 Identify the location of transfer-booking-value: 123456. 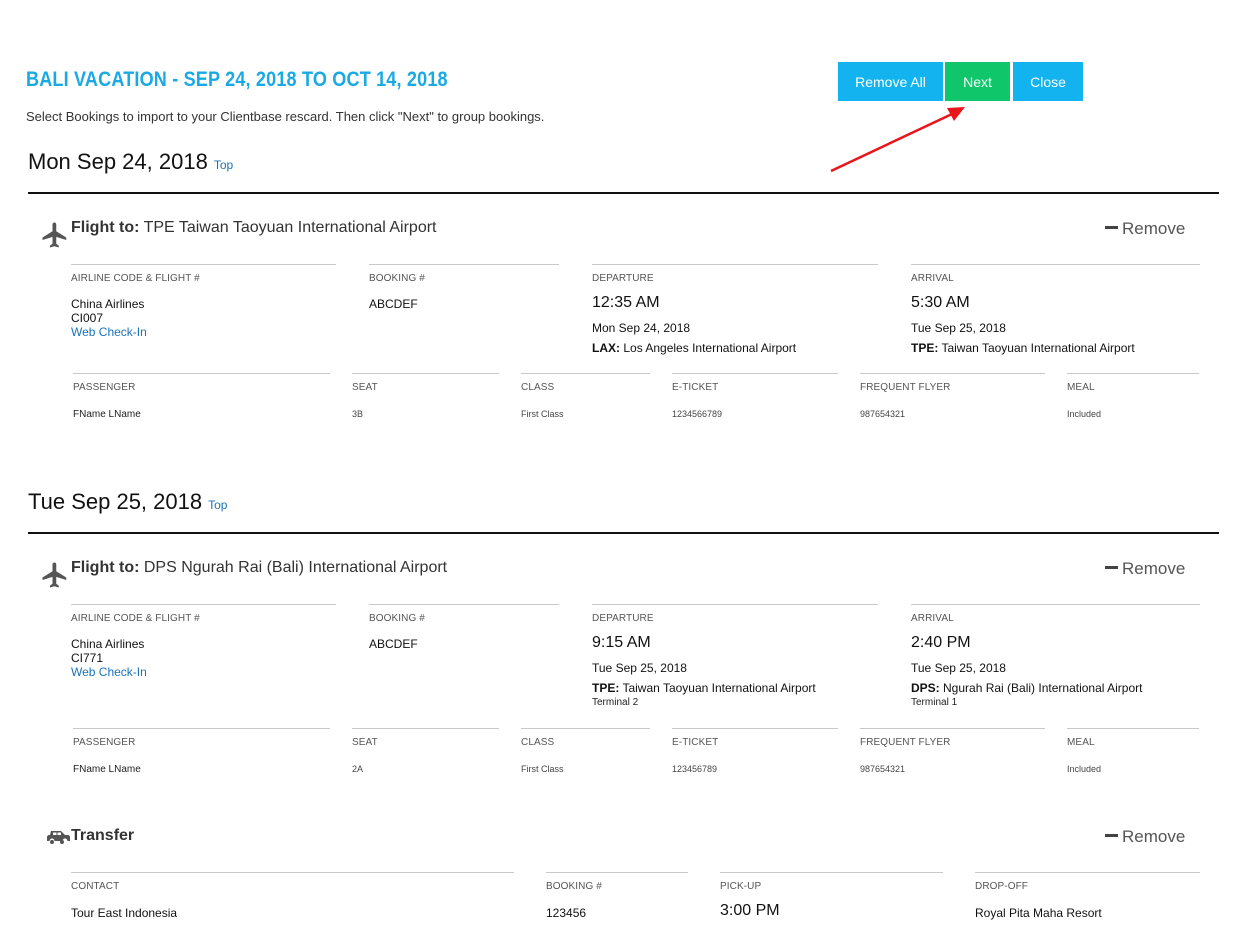
(566, 913).